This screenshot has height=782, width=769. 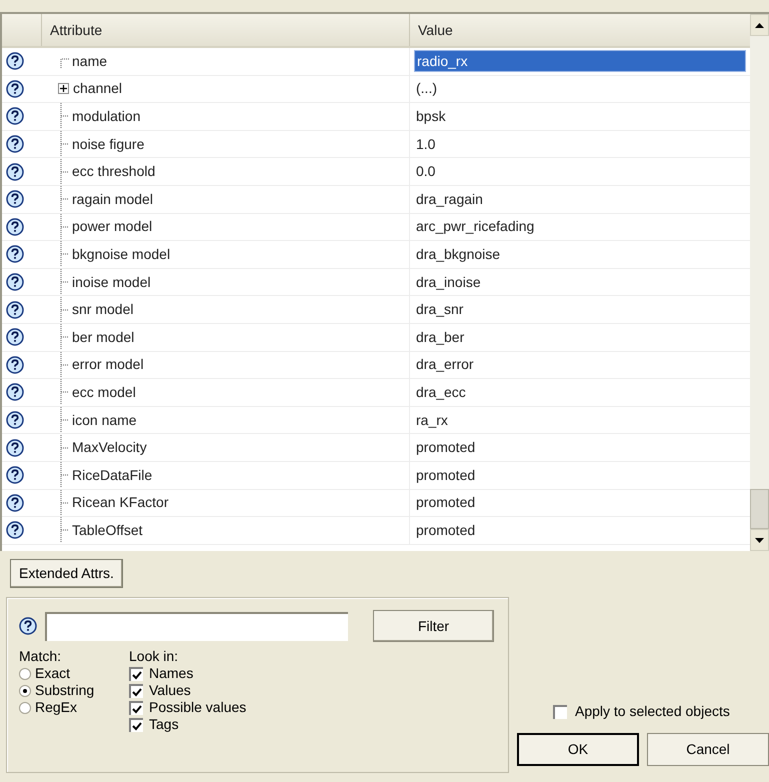 What do you see at coordinates (431, 116) in the screenshot?
I see `attribute-value: bpsk` at bounding box center [431, 116].